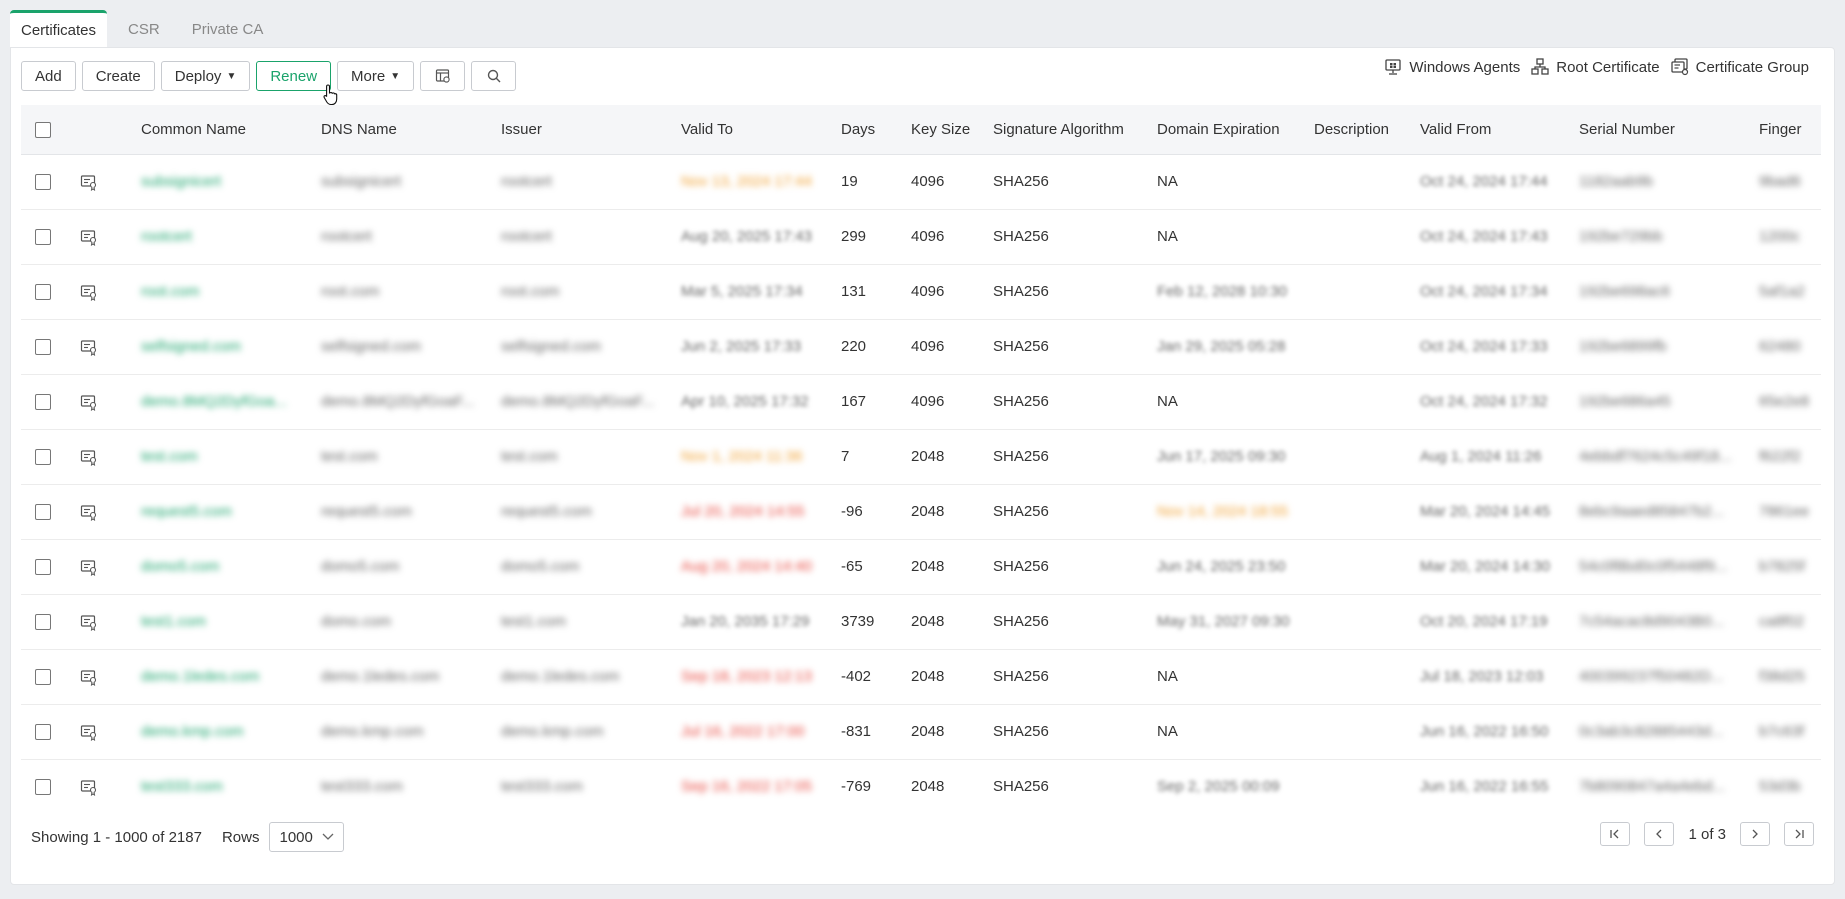  What do you see at coordinates (191, 346) in the screenshot?
I see `common-name-link: selfsigned.com` at bounding box center [191, 346].